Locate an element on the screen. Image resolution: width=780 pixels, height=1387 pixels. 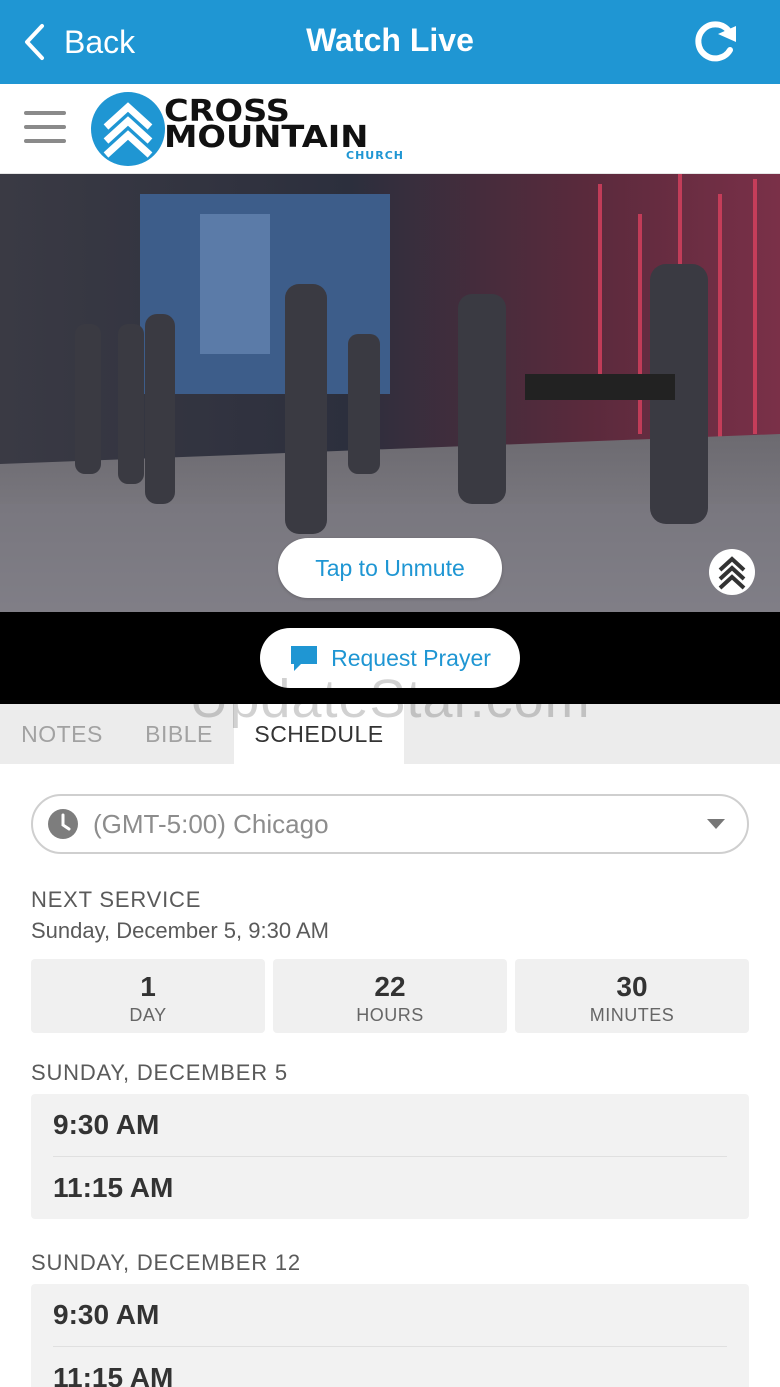
tap-to-unmute-button: Tap to Unmute is located at coordinates (390, 568).